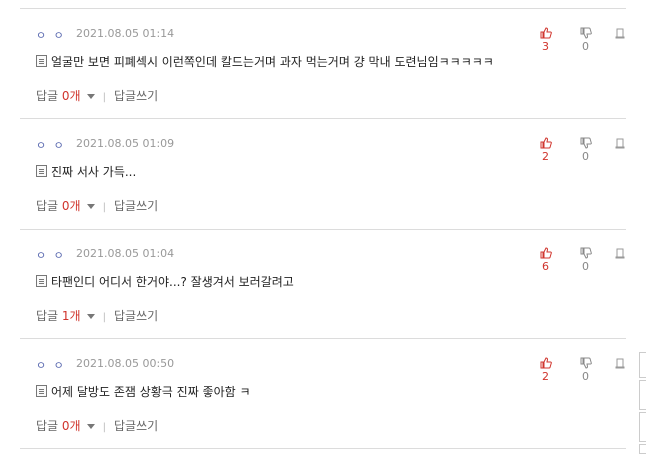  I want to click on upvote-button: 3, so click(546, 40).